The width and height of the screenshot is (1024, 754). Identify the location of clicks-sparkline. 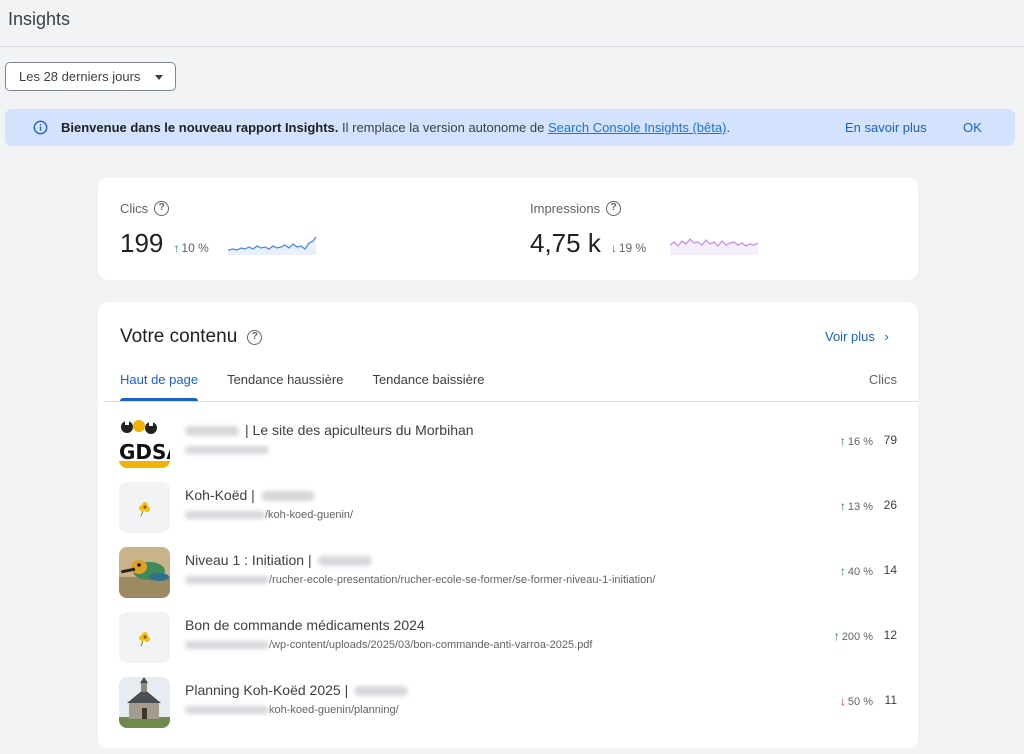
(272, 245).